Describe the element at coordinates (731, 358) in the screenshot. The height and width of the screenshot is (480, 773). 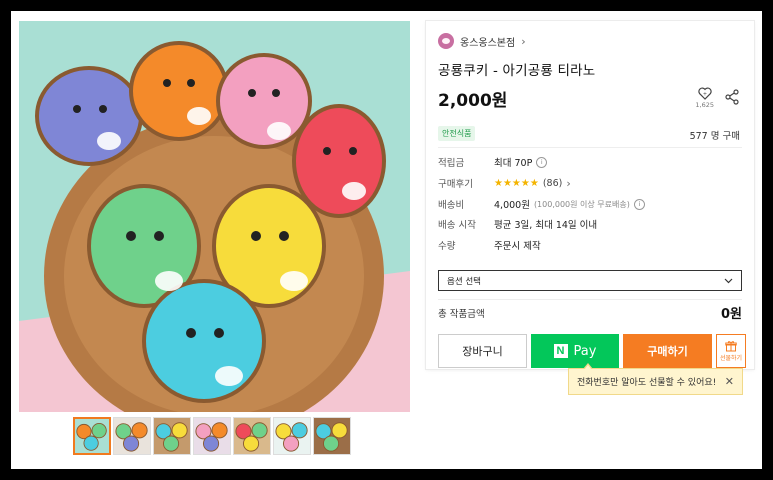
I see `gift-button-label: 선물하기` at that location.